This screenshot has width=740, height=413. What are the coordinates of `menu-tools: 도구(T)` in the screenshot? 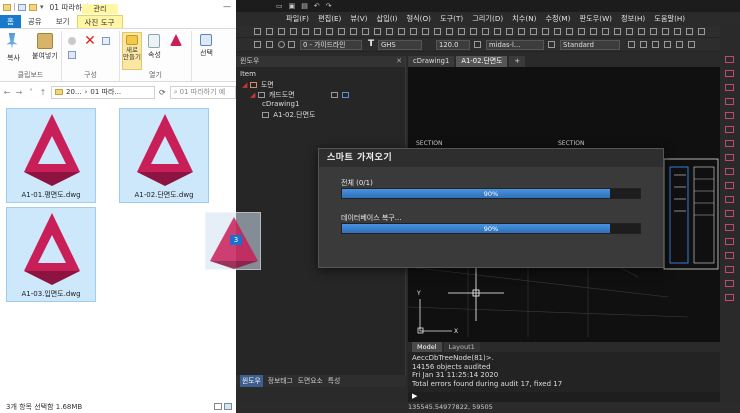 It's located at (451, 19).